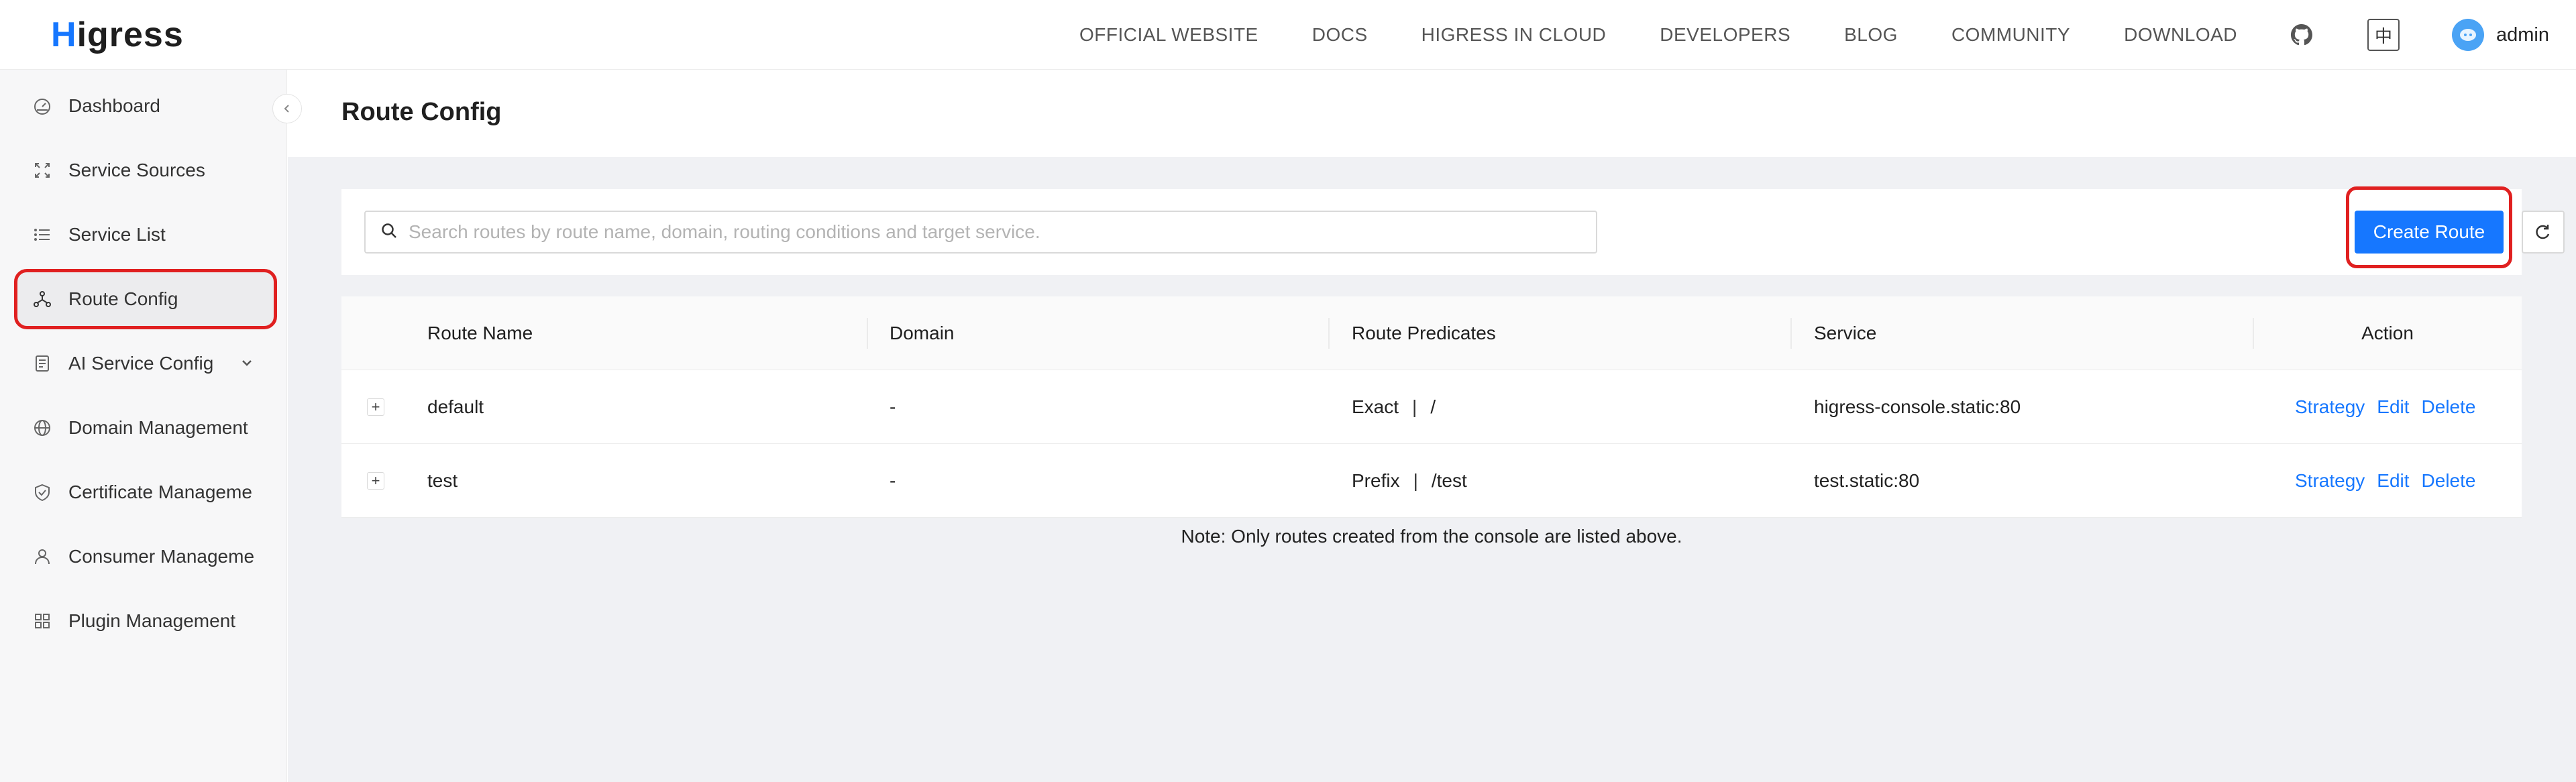 The width and height of the screenshot is (2576, 782). What do you see at coordinates (141, 363) in the screenshot?
I see `sidebar-item-label: AI Service Config` at bounding box center [141, 363].